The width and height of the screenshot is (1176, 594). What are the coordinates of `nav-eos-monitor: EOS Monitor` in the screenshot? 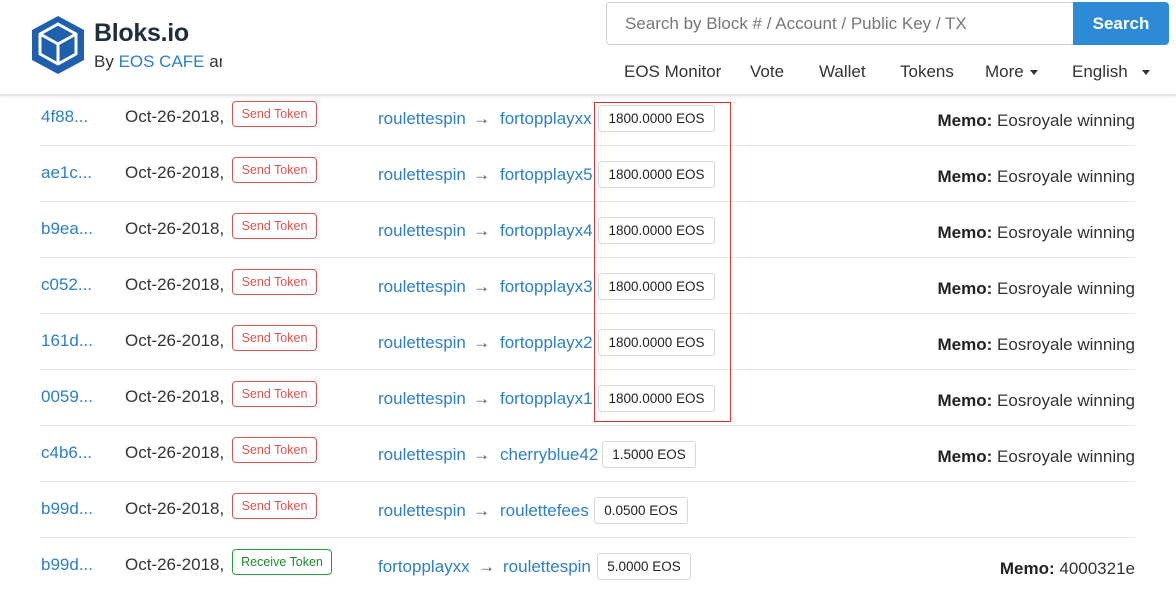 It's located at (672, 72).